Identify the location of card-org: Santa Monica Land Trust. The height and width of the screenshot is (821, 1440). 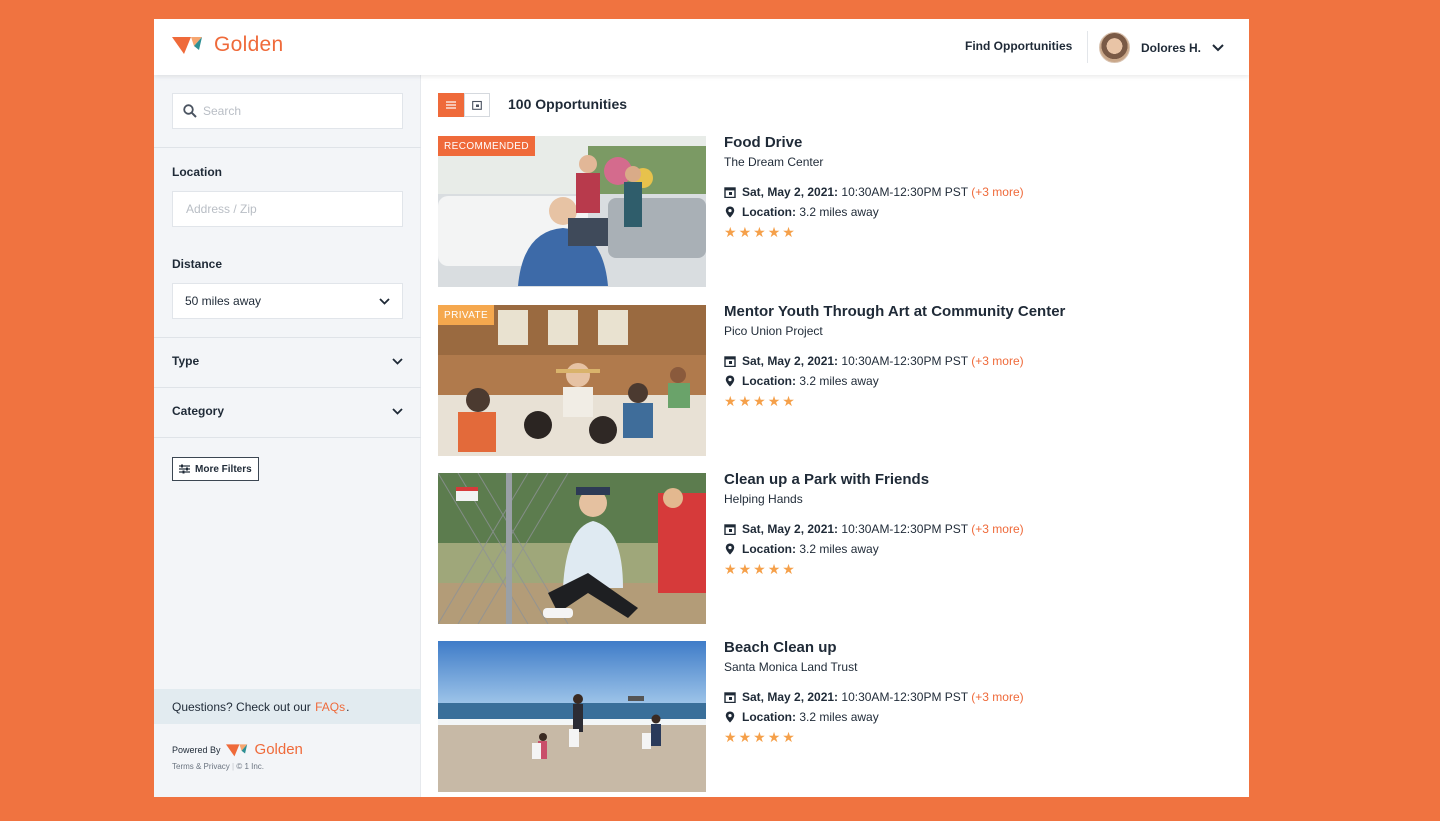
(791, 667).